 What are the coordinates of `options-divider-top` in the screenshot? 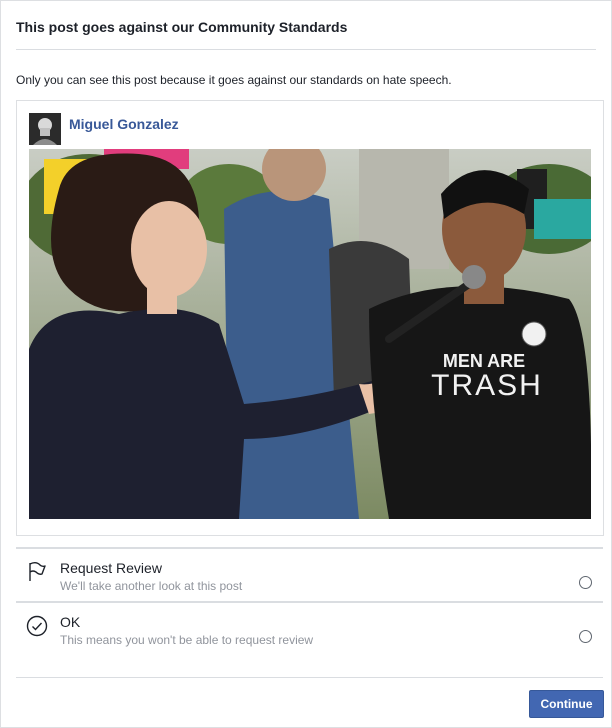 It's located at (309, 548).